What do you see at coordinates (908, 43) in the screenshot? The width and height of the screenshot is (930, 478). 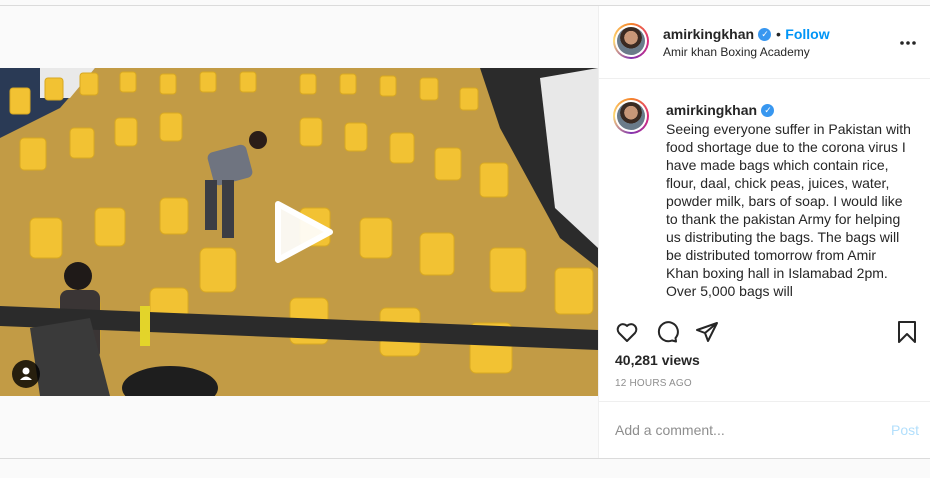 I see `more-horizontal-icon` at bounding box center [908, 43].